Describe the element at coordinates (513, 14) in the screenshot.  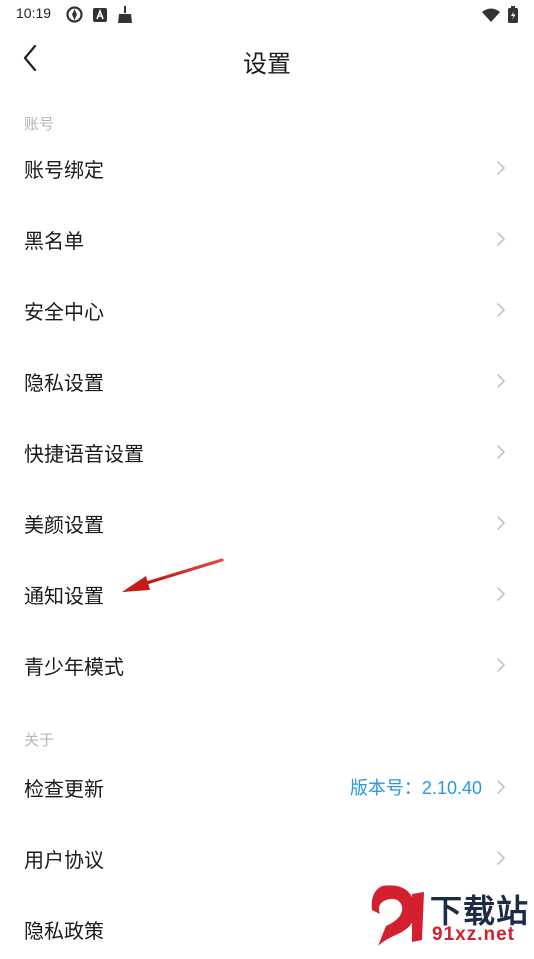
I see `battery-icon` at that location.